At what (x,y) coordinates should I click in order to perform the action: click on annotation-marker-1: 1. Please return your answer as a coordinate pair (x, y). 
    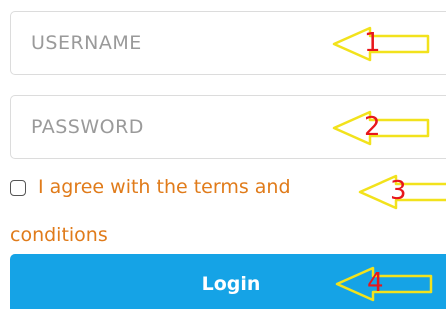
    Looking at the image, I should click on (382, 44).